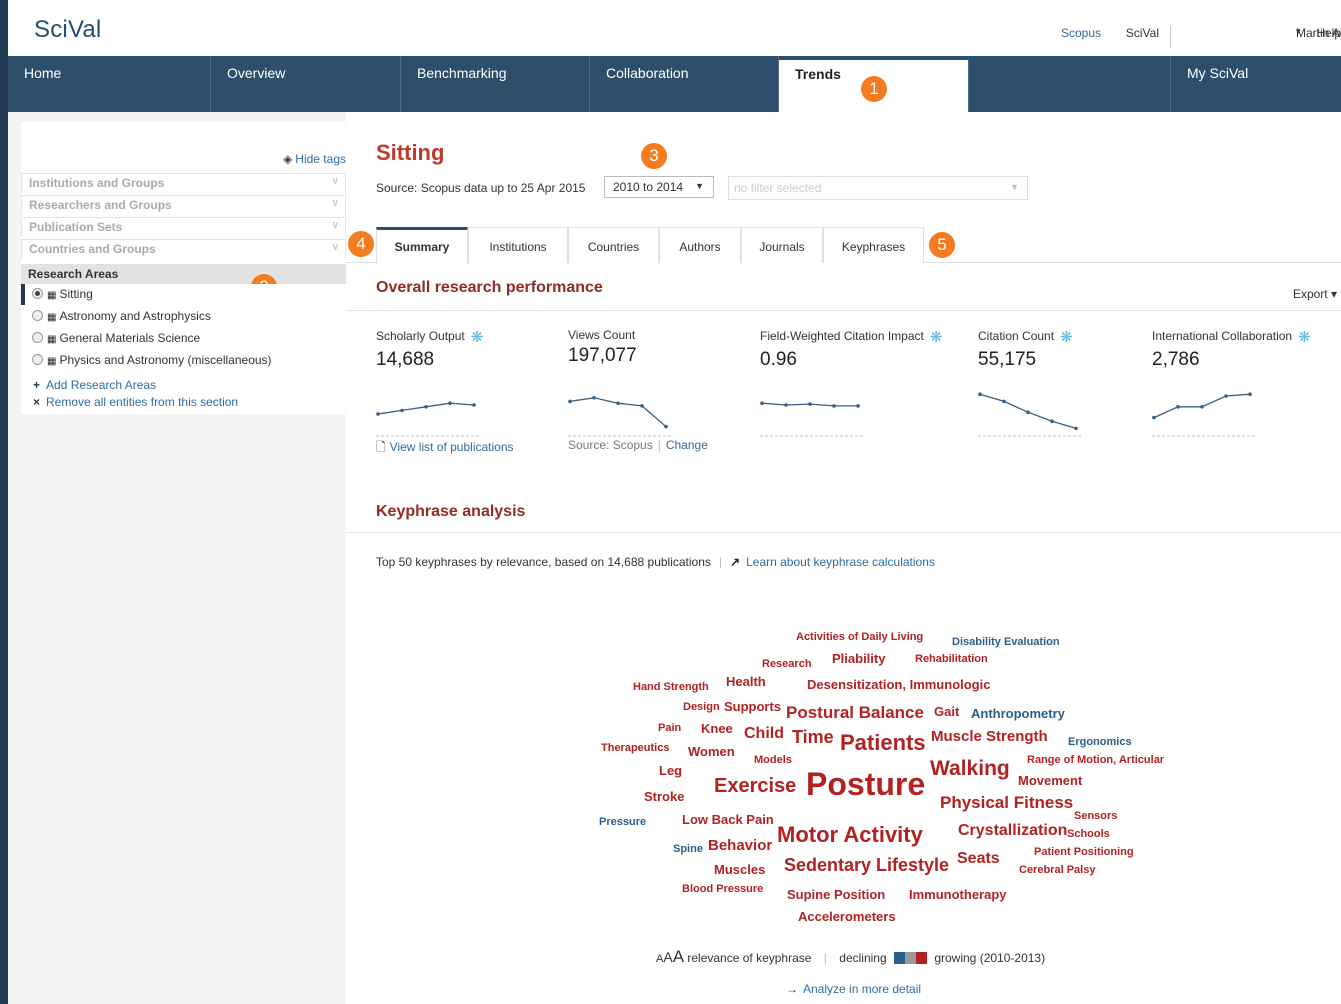  What do you see at coordinates (183, 274) in the screenshot?
I see `sidebar-section-research-areas: Research Areas` at bounding box center [183, 274].